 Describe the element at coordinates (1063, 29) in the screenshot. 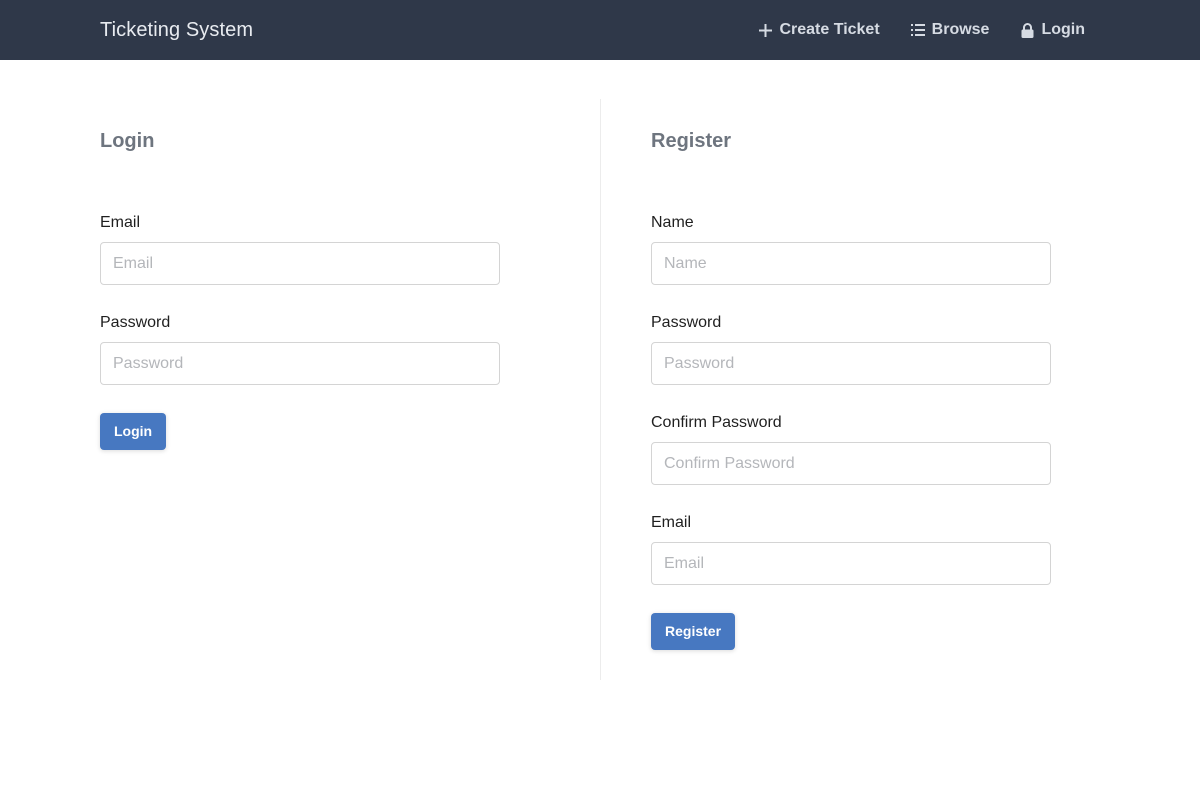

I see `nav-login-label: Login` at that location.